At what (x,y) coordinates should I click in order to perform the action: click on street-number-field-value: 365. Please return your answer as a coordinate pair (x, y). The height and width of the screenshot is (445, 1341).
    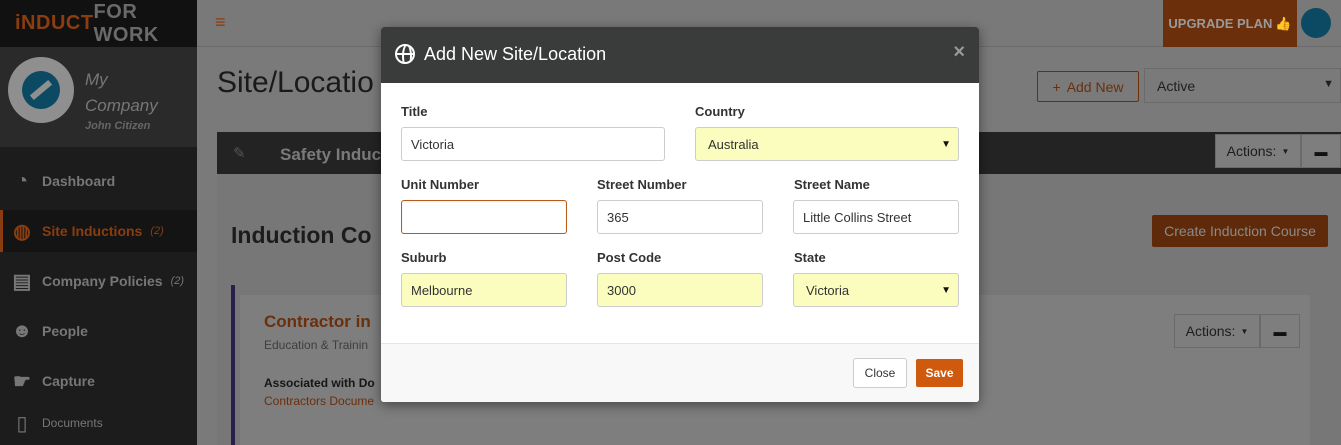
    Looking at the image, I should click on (618, 217).